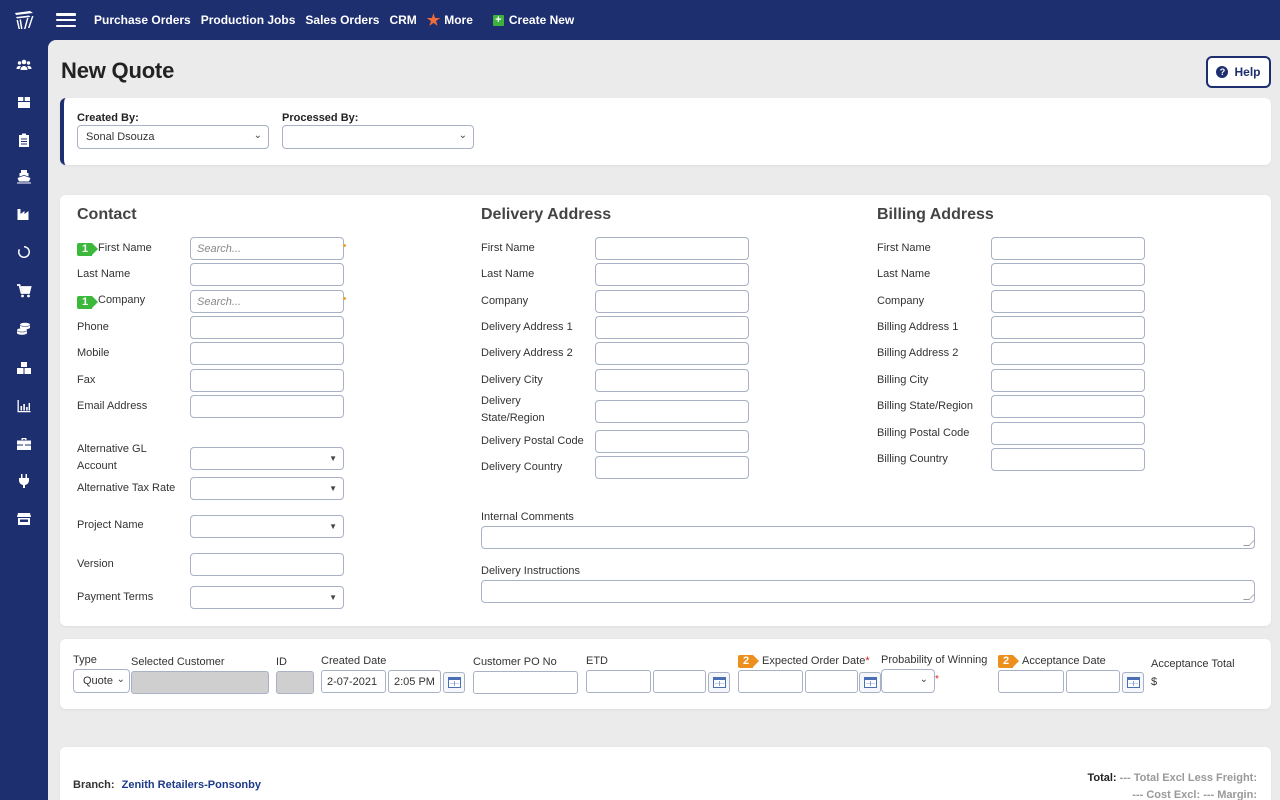  What do you see at coordinates (770, 681) in the screenshot?
I see `expected-order-date-input` at bounding box center [770, 681].